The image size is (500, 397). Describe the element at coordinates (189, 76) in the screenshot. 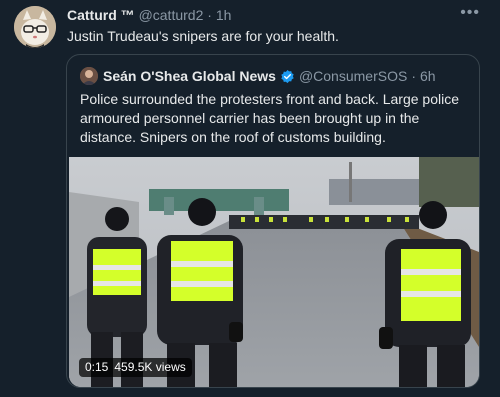

I see `quote-author-name: Seán O'Shea Global News` at that location.